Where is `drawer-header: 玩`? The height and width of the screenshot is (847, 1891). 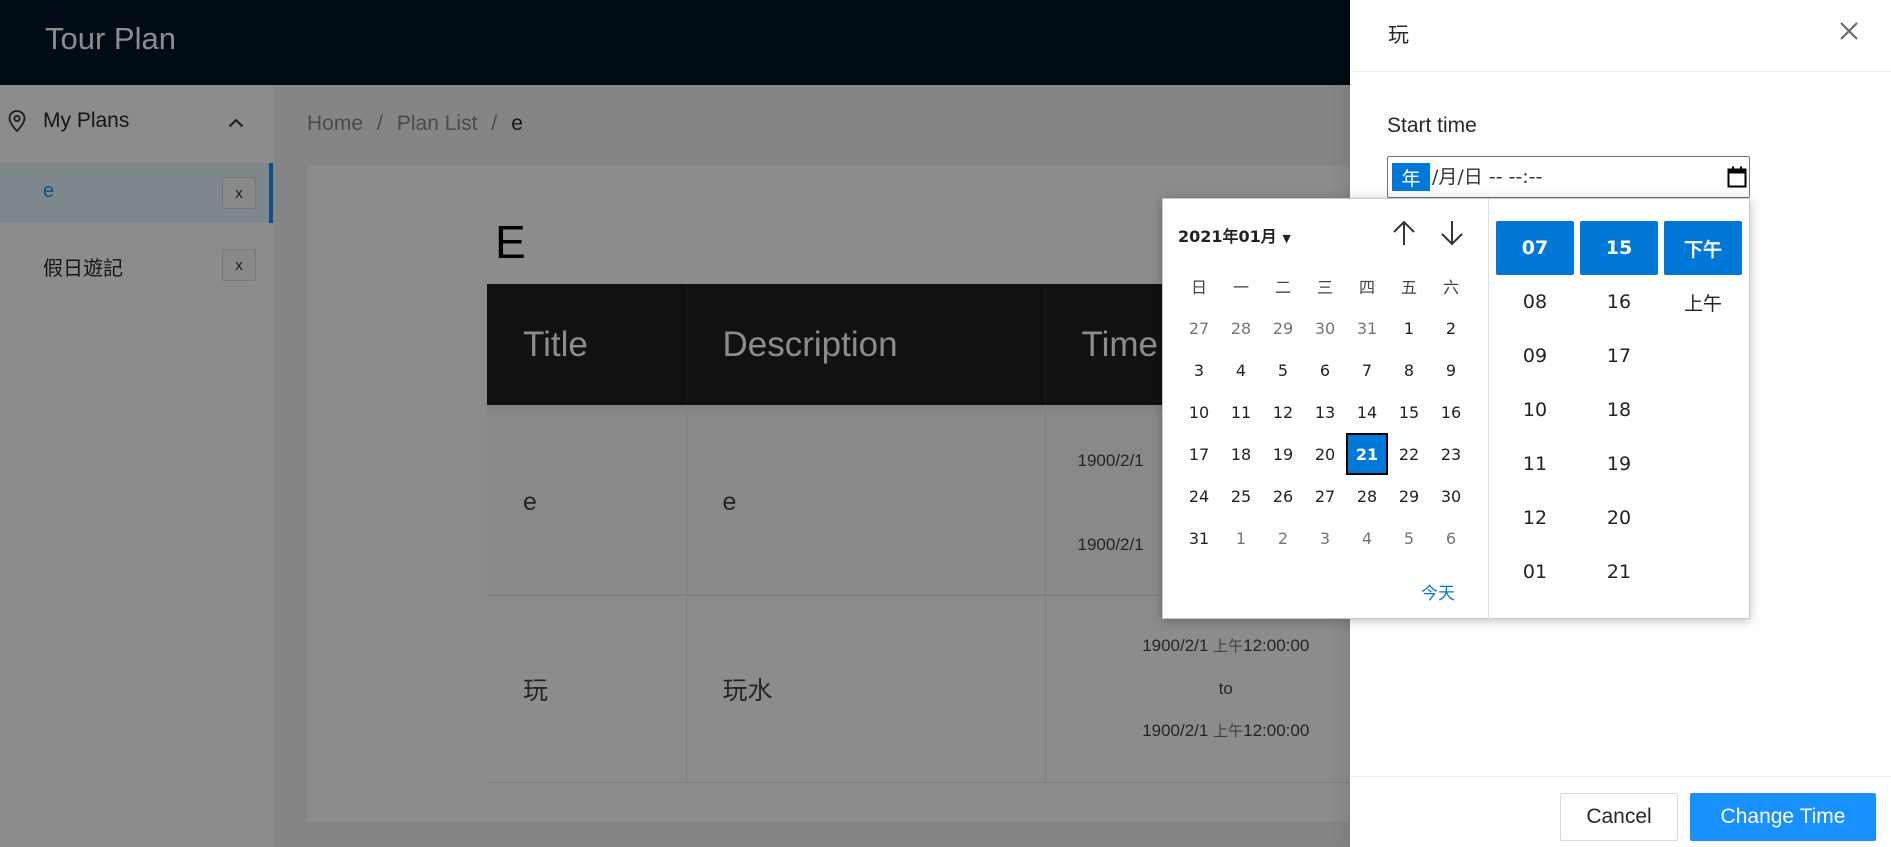
drawer-header: 玩 is located at coordinates (1620, 36).